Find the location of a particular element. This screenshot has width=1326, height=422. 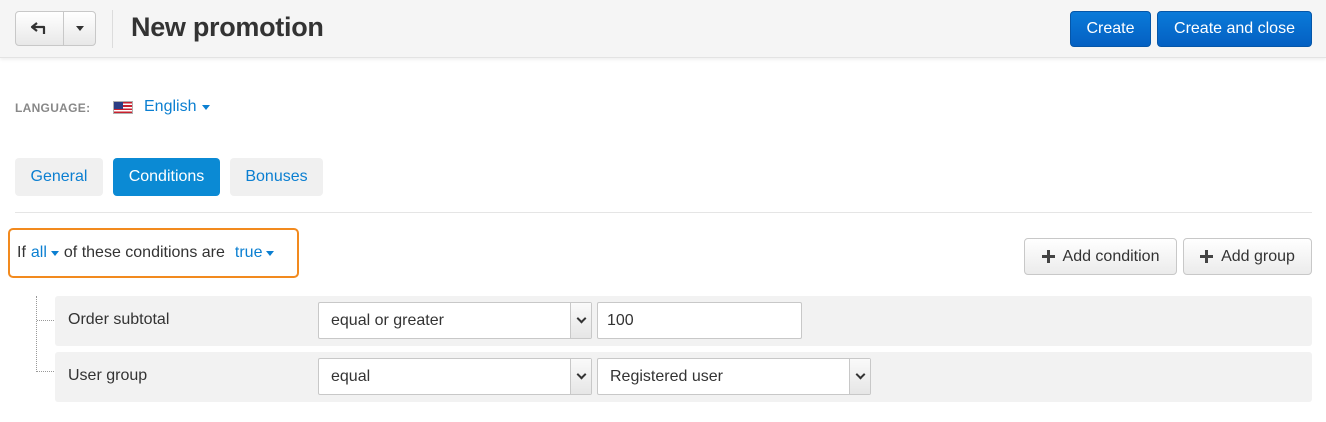

operator-select: equal or greater is located at coordinates (455, 320).